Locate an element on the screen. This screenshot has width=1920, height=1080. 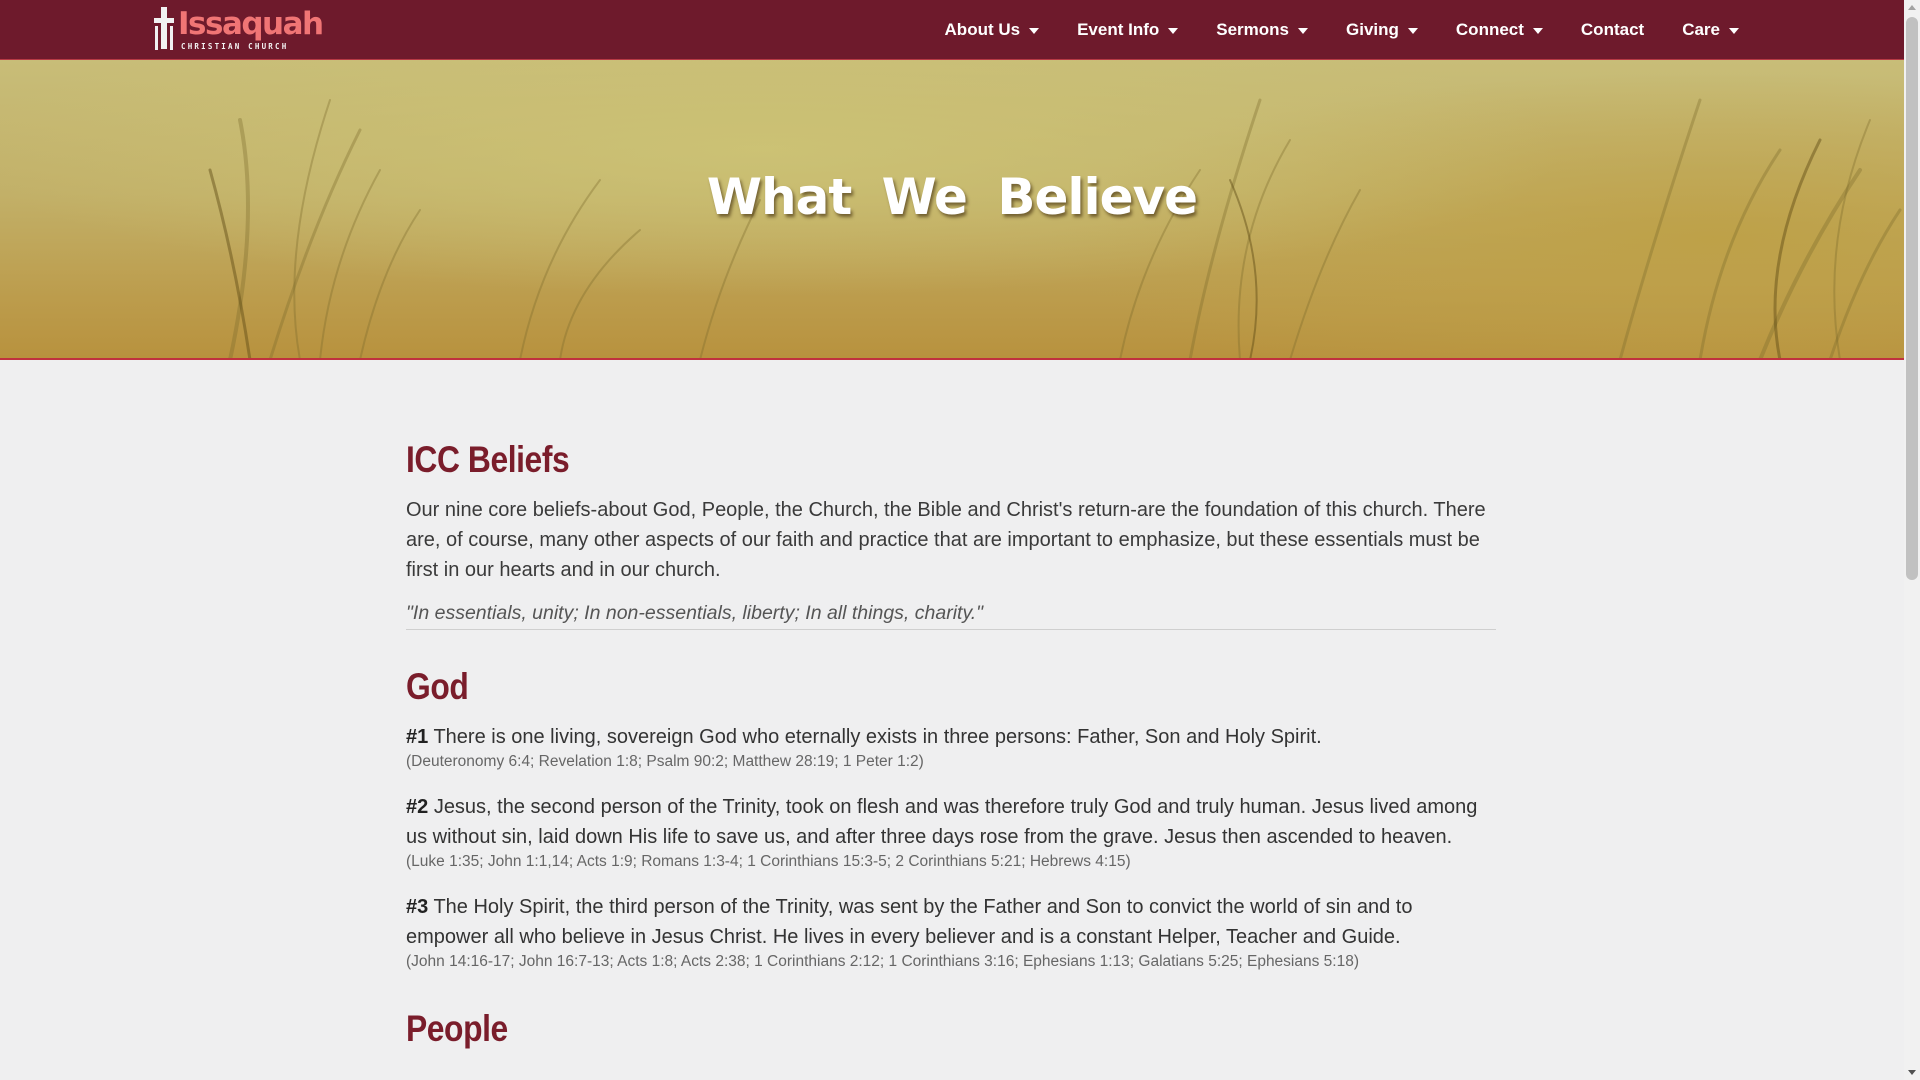
nav-item-event-info: Event Info is located at coordinates (1128, 30).